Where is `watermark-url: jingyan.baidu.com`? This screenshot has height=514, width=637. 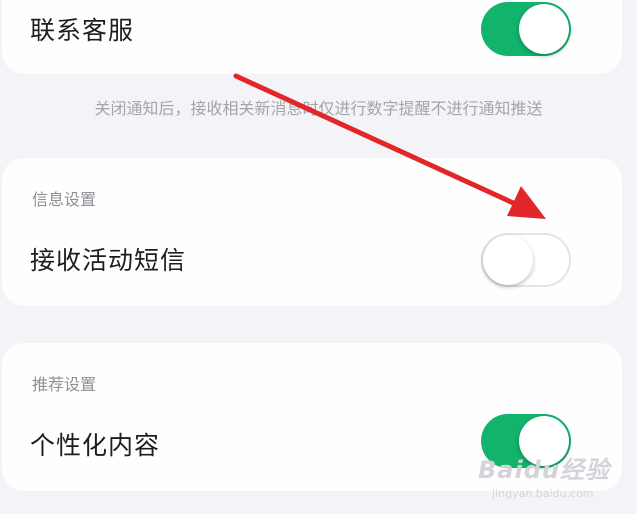
watermark-url: jingyan.baidu.com is located at coordinates (543, 493).